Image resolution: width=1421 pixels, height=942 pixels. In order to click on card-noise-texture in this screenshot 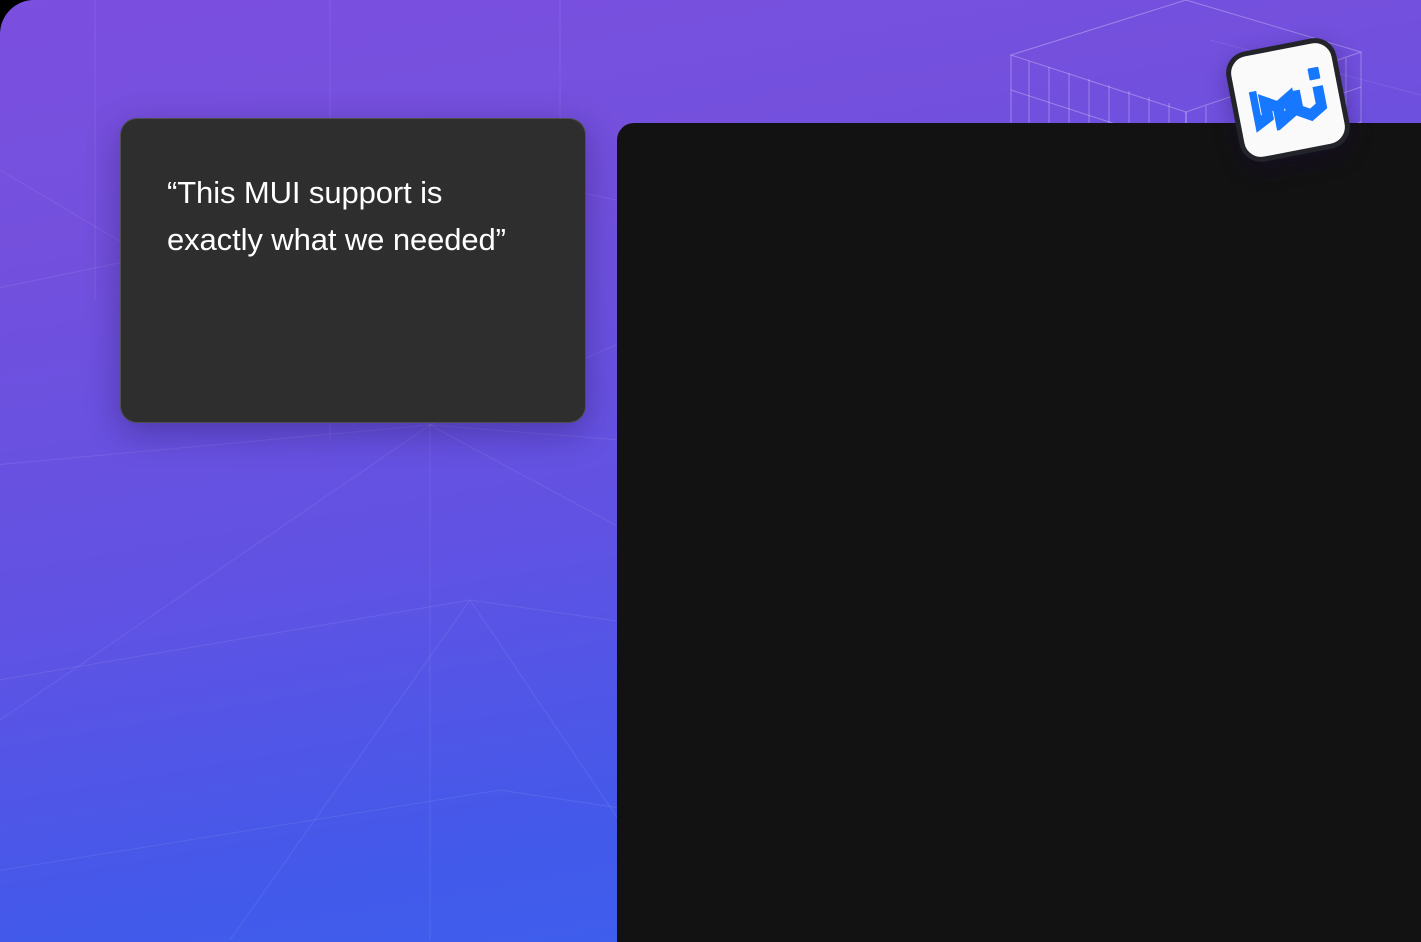, I will do `click(353, 270)`.